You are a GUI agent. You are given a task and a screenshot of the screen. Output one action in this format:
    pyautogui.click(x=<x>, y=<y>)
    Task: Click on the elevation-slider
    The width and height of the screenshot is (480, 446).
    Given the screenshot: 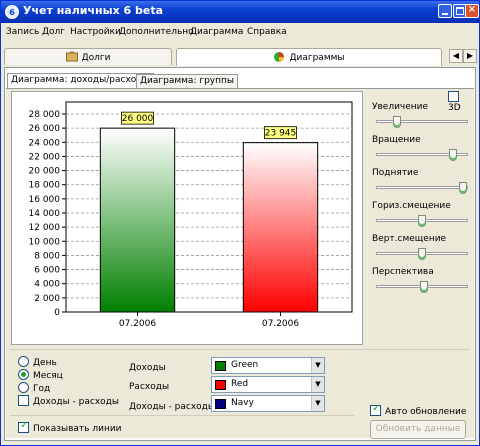 What is the action you would take?
    pyautogui.click(x=422, y=188)
    